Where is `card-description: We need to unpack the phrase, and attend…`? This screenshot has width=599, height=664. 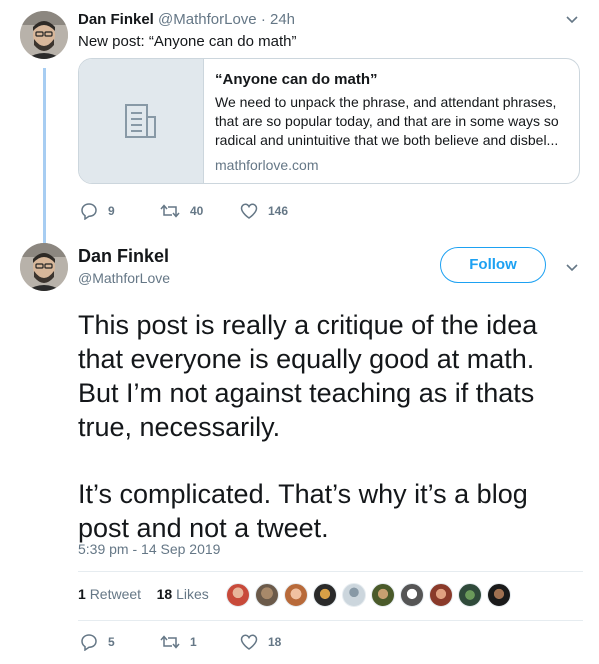
card-description: We need to unpack the phrase, and attend… is located at coordinates (393, 121).